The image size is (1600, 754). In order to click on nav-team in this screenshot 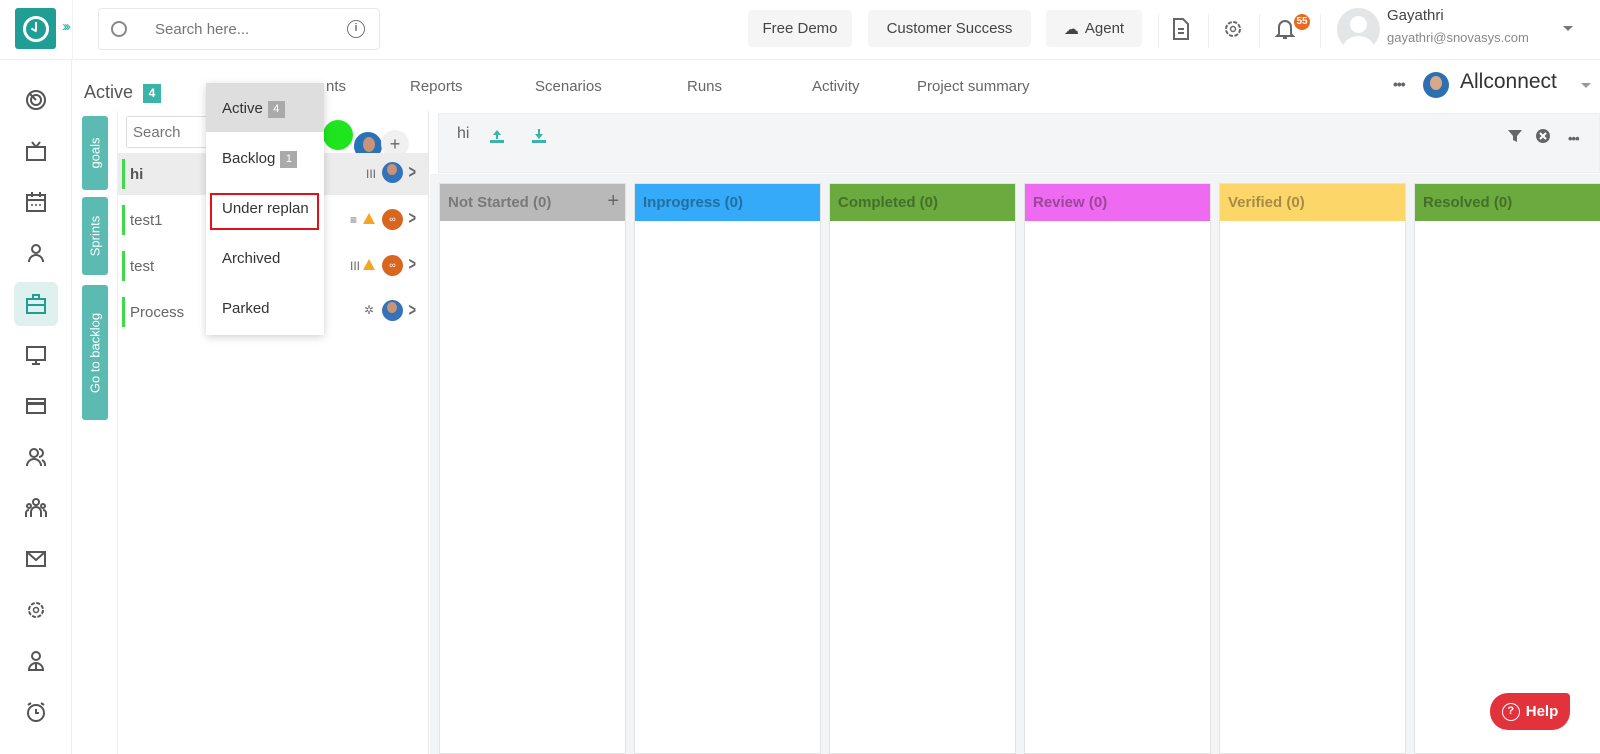, I will do `click(36, 508)`.